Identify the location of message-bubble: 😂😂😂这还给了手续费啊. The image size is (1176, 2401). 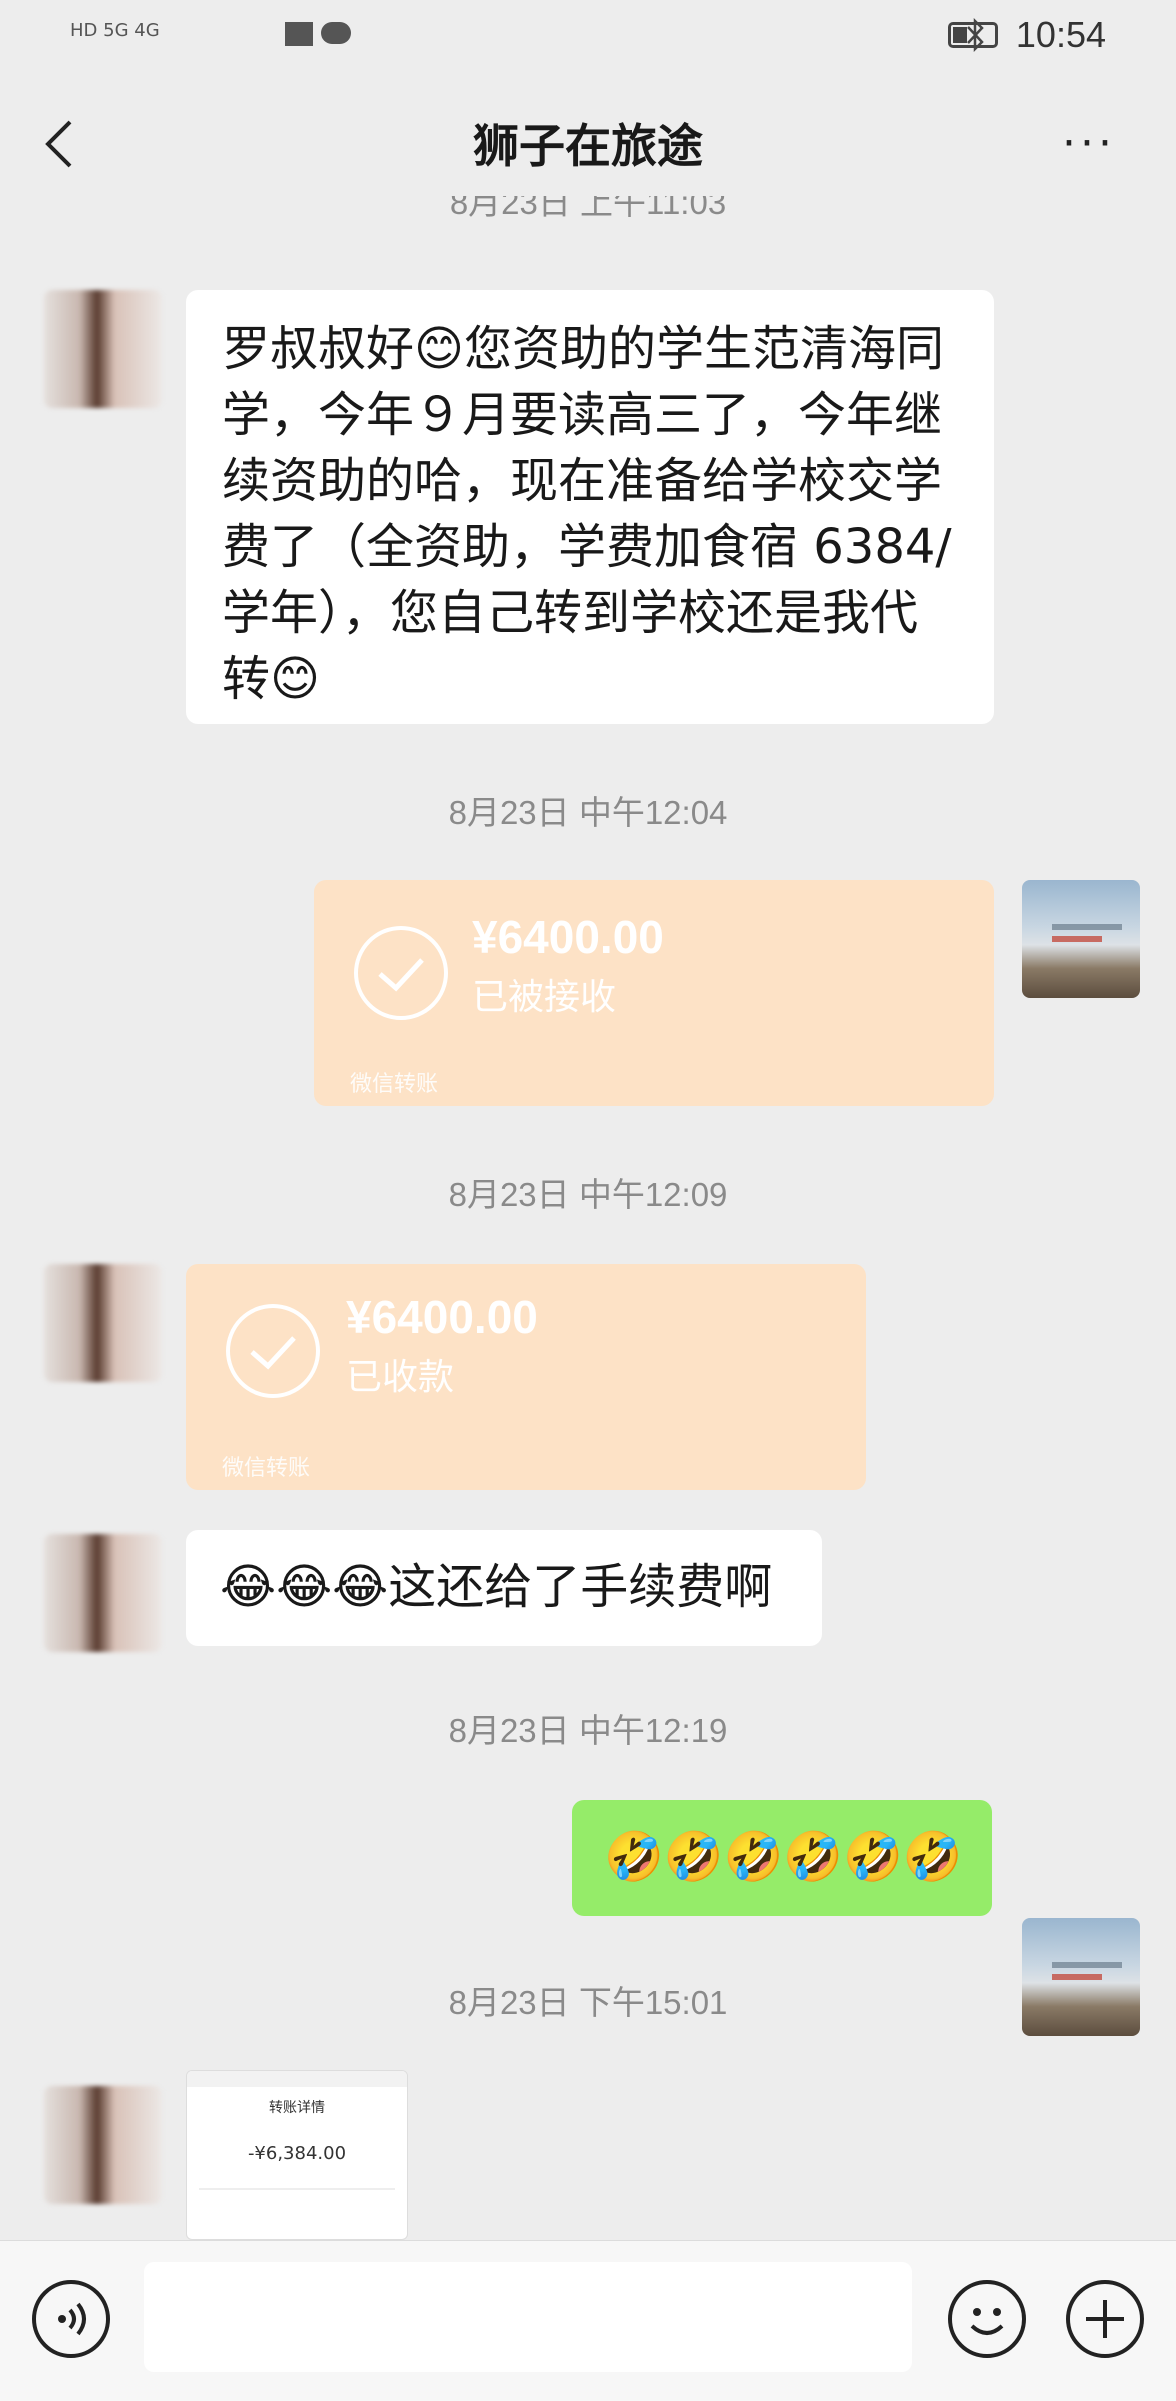
(504, 1588).